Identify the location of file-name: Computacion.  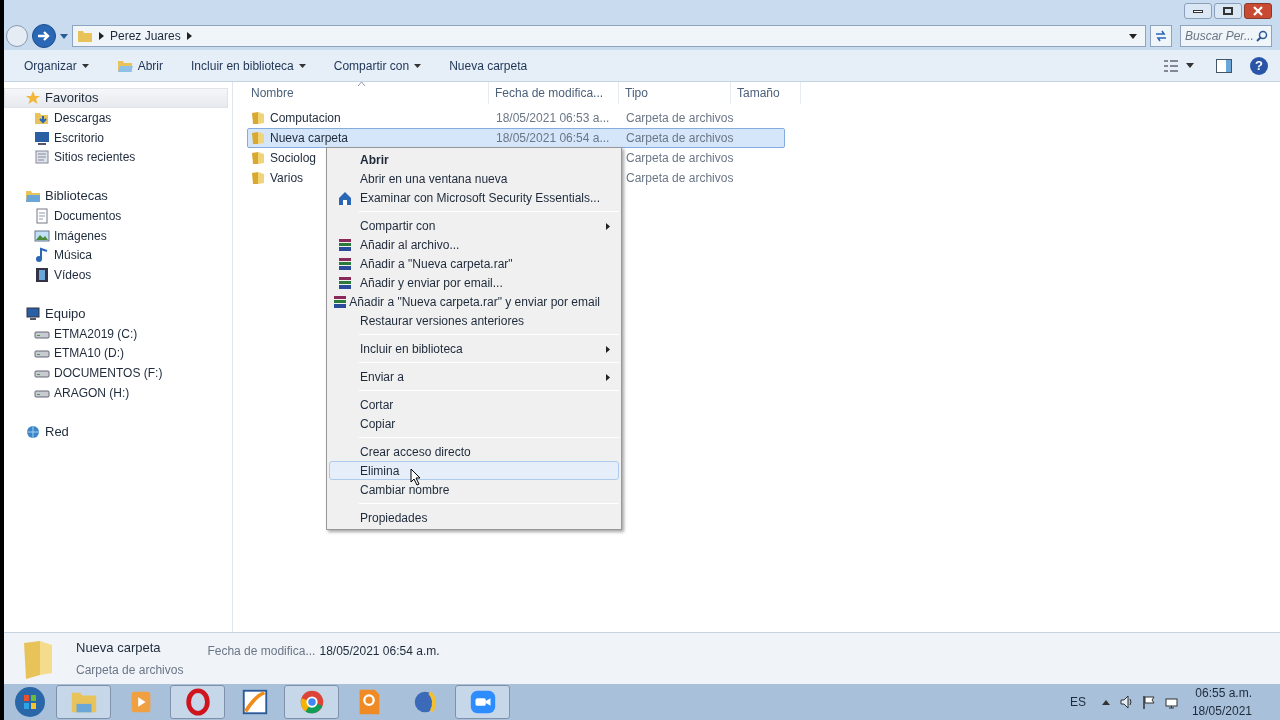
(305, 118).